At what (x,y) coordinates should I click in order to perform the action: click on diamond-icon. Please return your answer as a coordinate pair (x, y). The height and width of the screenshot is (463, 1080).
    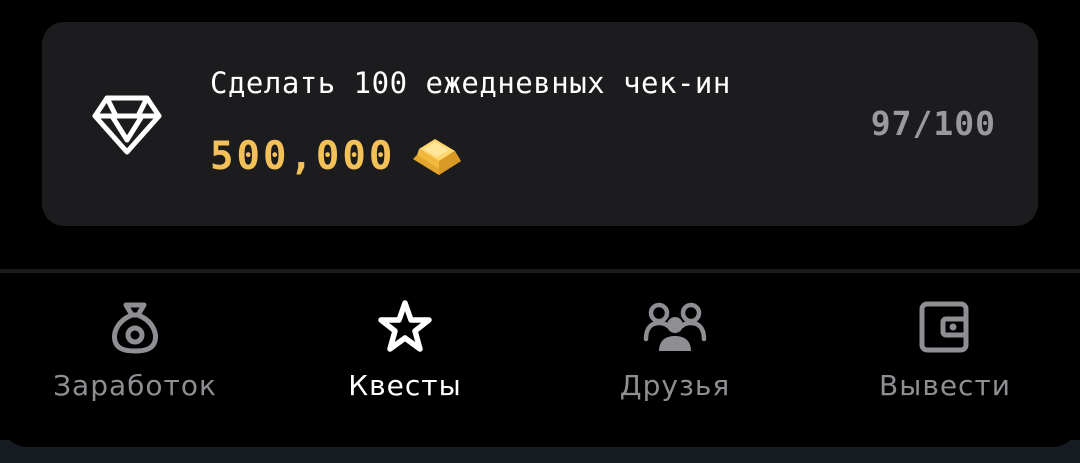
    Looking at the image, I should click on (127, 125).